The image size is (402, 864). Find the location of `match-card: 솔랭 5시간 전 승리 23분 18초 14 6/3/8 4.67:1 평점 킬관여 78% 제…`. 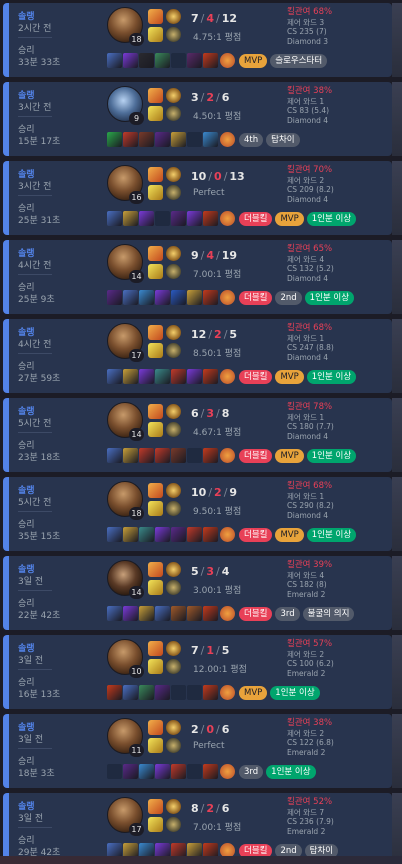

match-card: 솔랭 5시간 전 승리 23분 18초 14 6/3/8 4.67:1 평점 킬관여 78% 제… is located at coordinates (202, 435).